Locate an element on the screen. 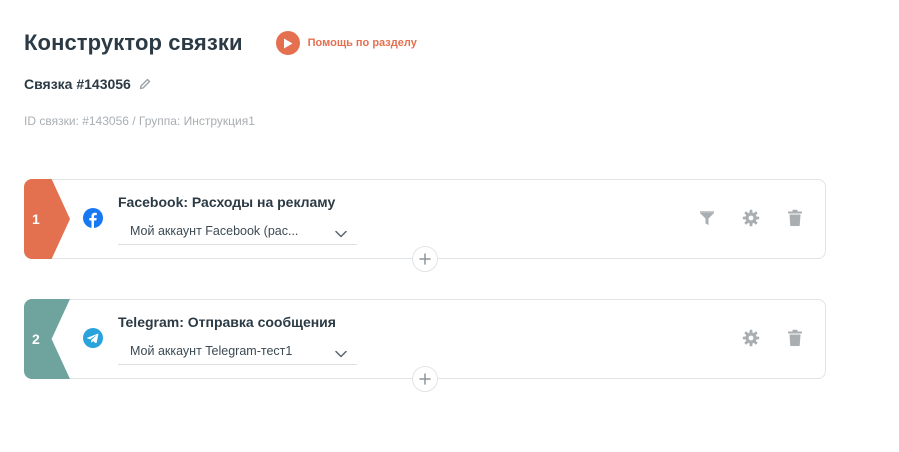 Image resolution: width=899 pixels, height=452 pixels. page-header: Конструктор связки Помощь по разделу is located at coordinates (220, 43).